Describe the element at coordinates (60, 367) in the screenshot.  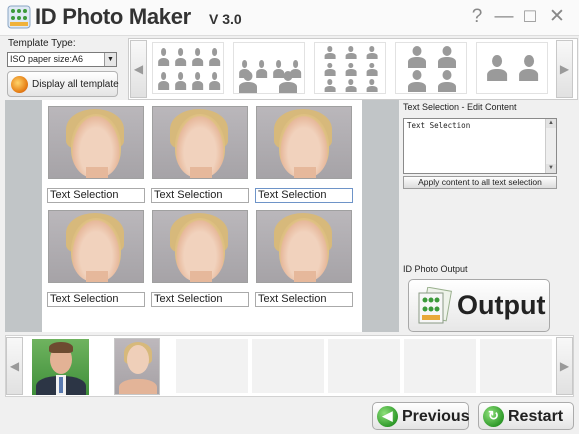
I see `source-photo-man` at that location.